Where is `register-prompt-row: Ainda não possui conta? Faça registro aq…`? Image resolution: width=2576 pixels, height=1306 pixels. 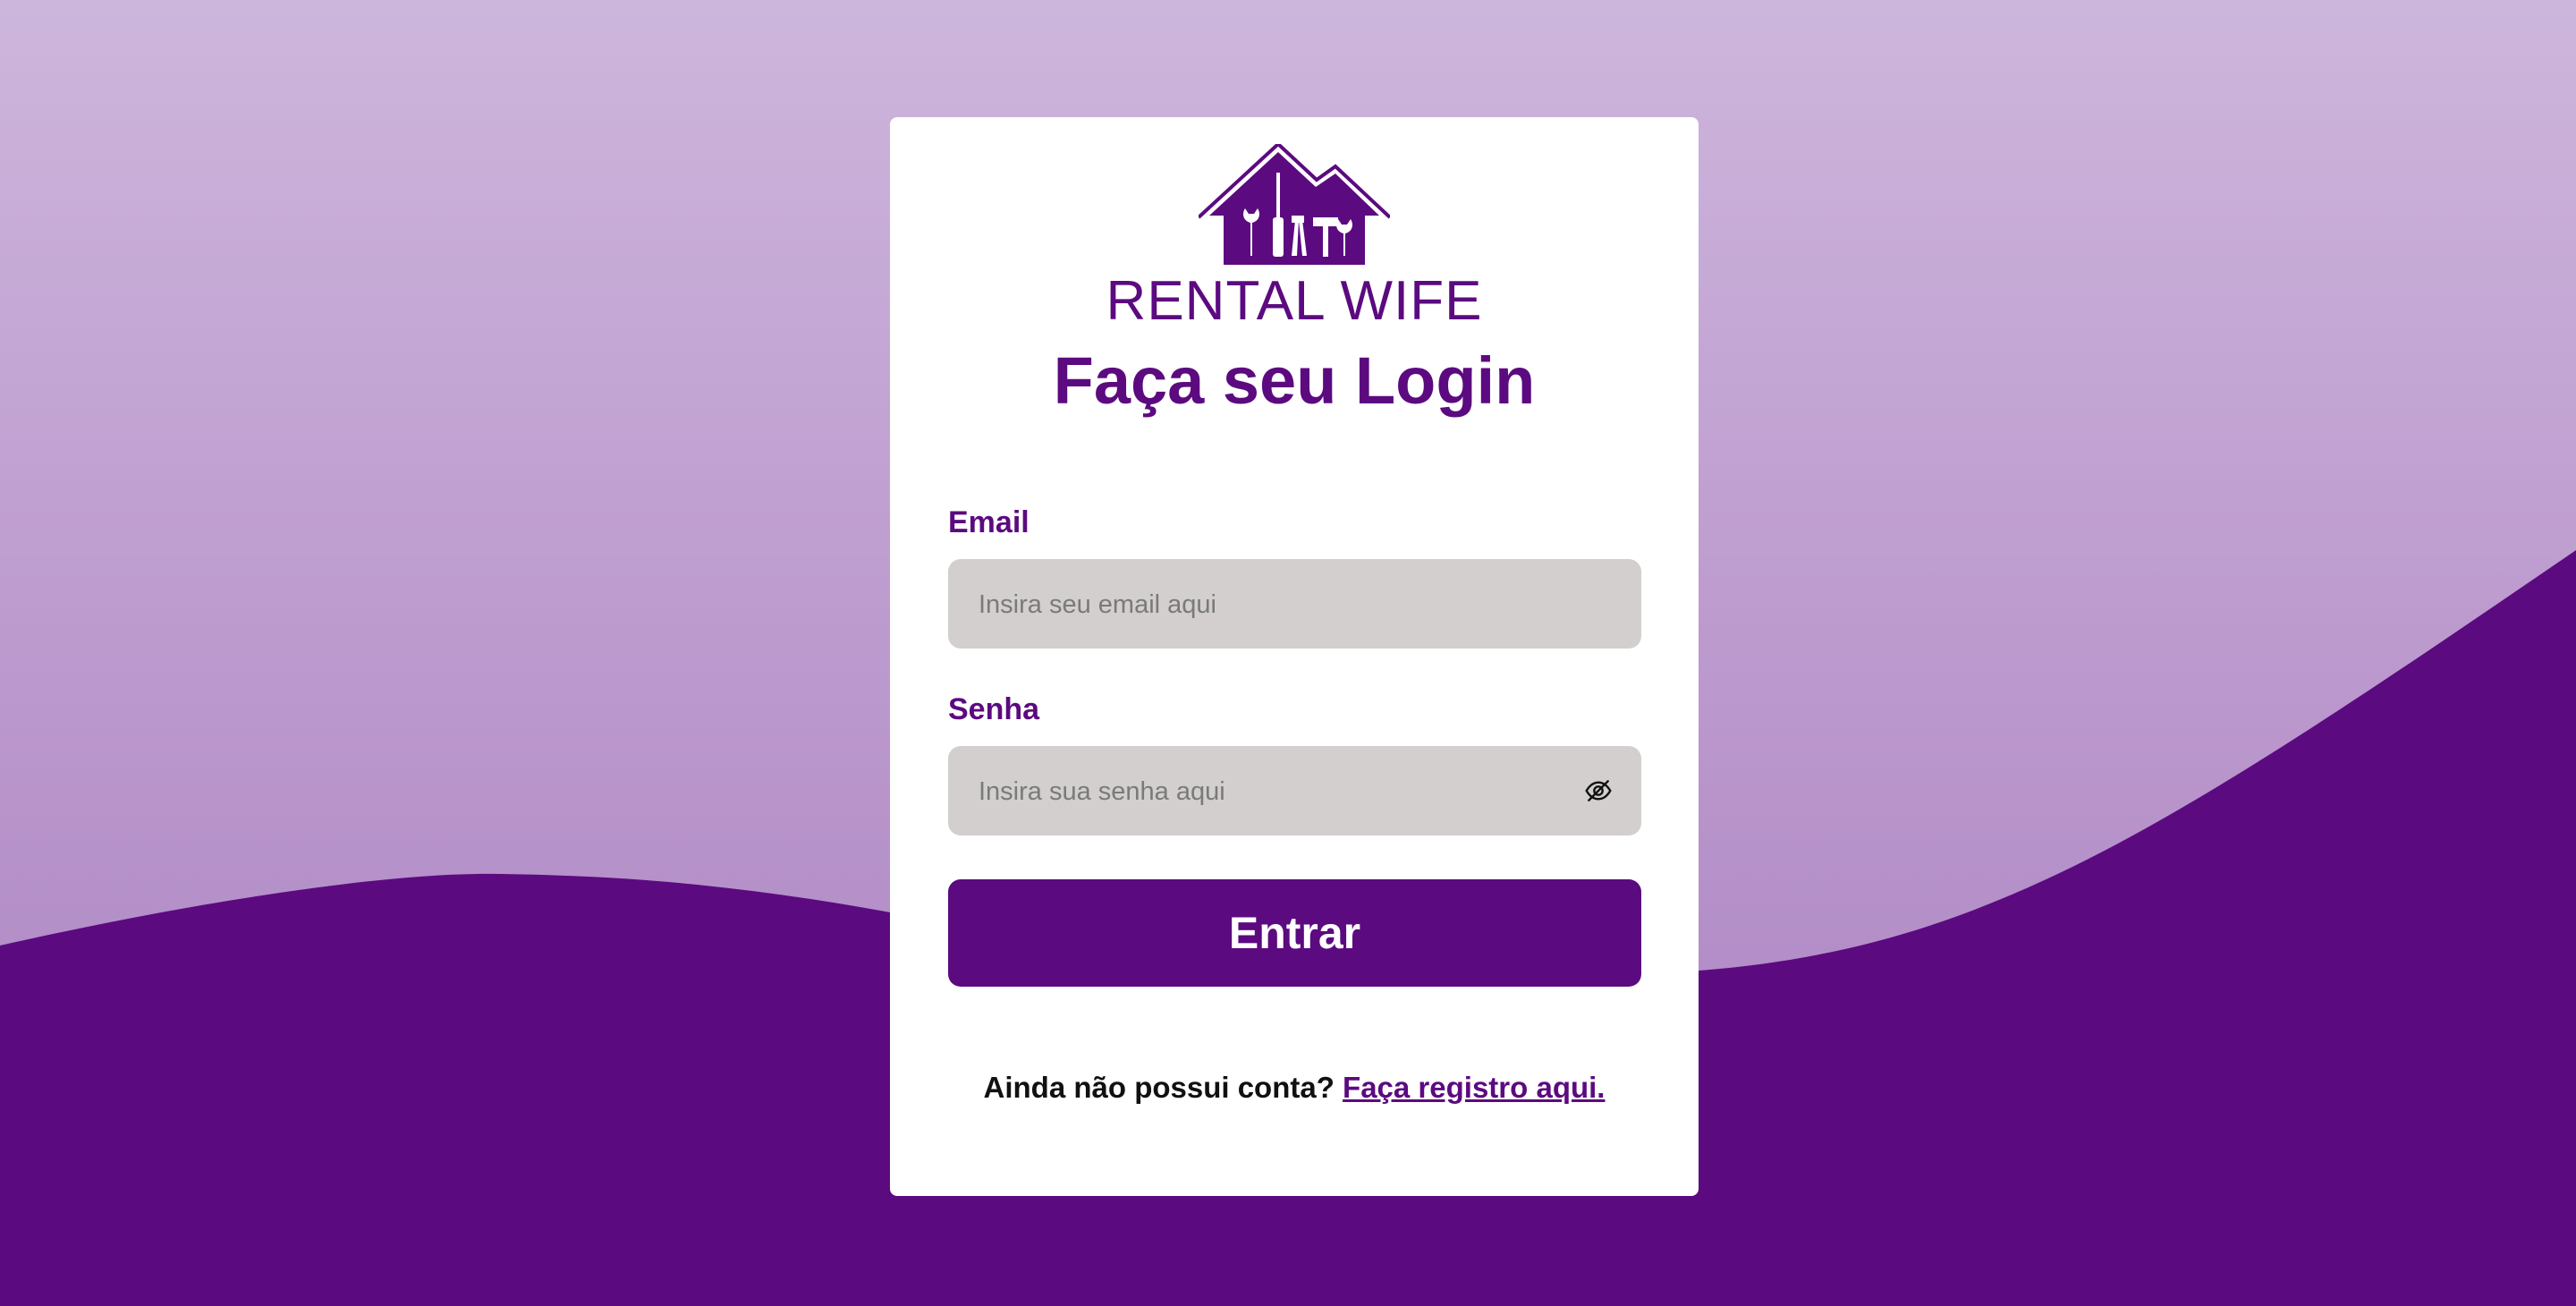
register-prompt-row: Ainda não possui conta? Faça registro aq… is located at coordinates (1294, 1088).